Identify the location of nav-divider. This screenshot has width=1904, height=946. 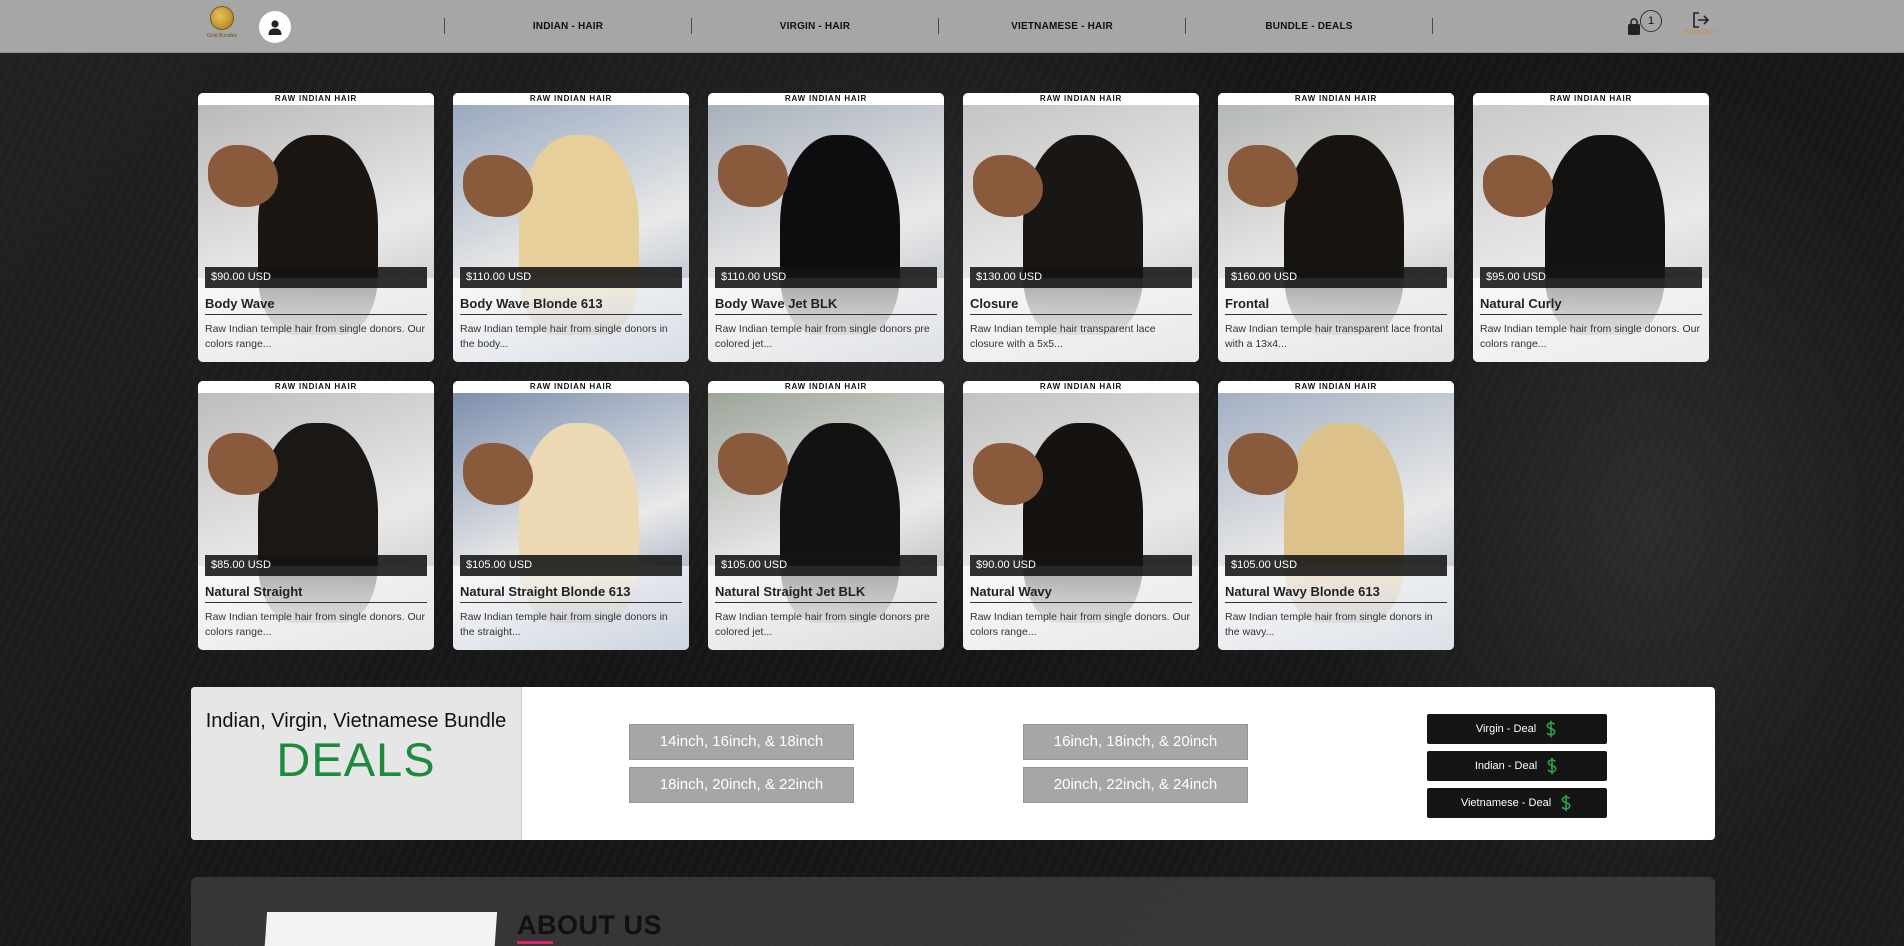
(1432, 26).